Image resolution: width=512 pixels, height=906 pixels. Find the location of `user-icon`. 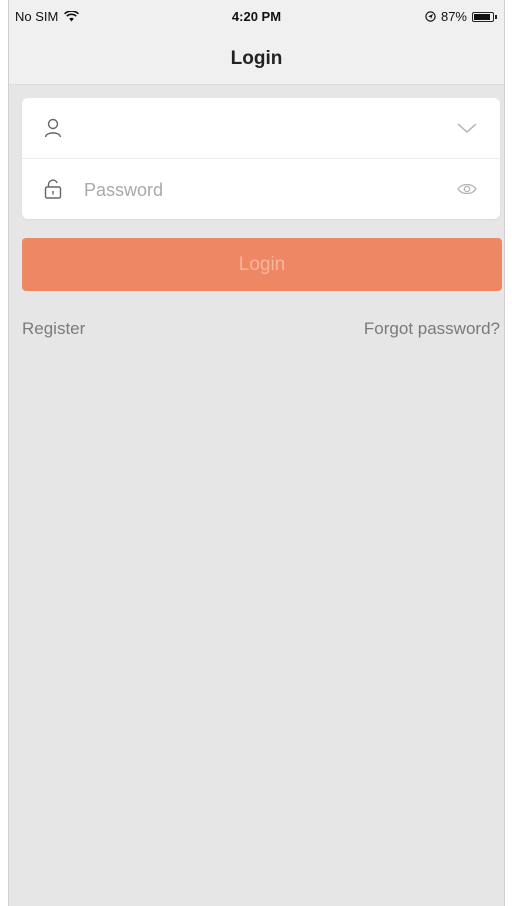

user-icon is located at coordinates (53, 128).